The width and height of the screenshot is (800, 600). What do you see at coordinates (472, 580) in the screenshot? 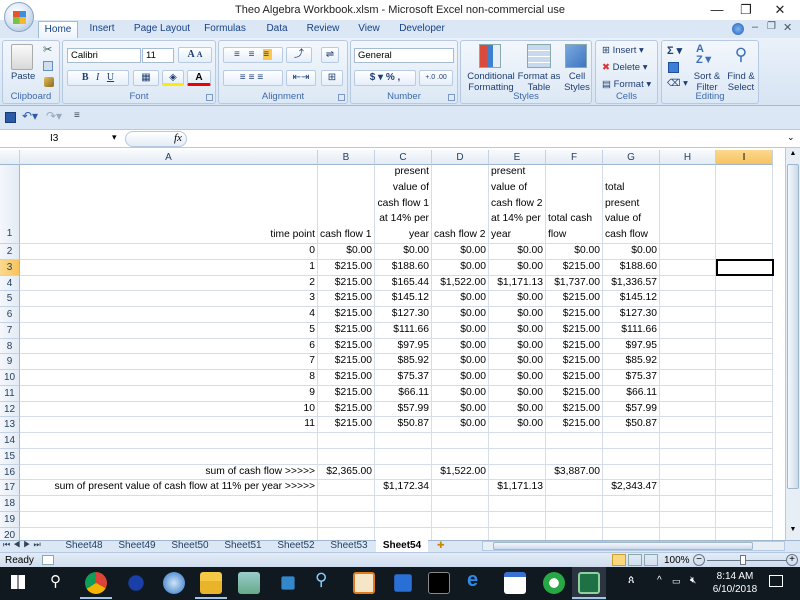
I see `edge-icon: e` at bounding box center [472, 580].